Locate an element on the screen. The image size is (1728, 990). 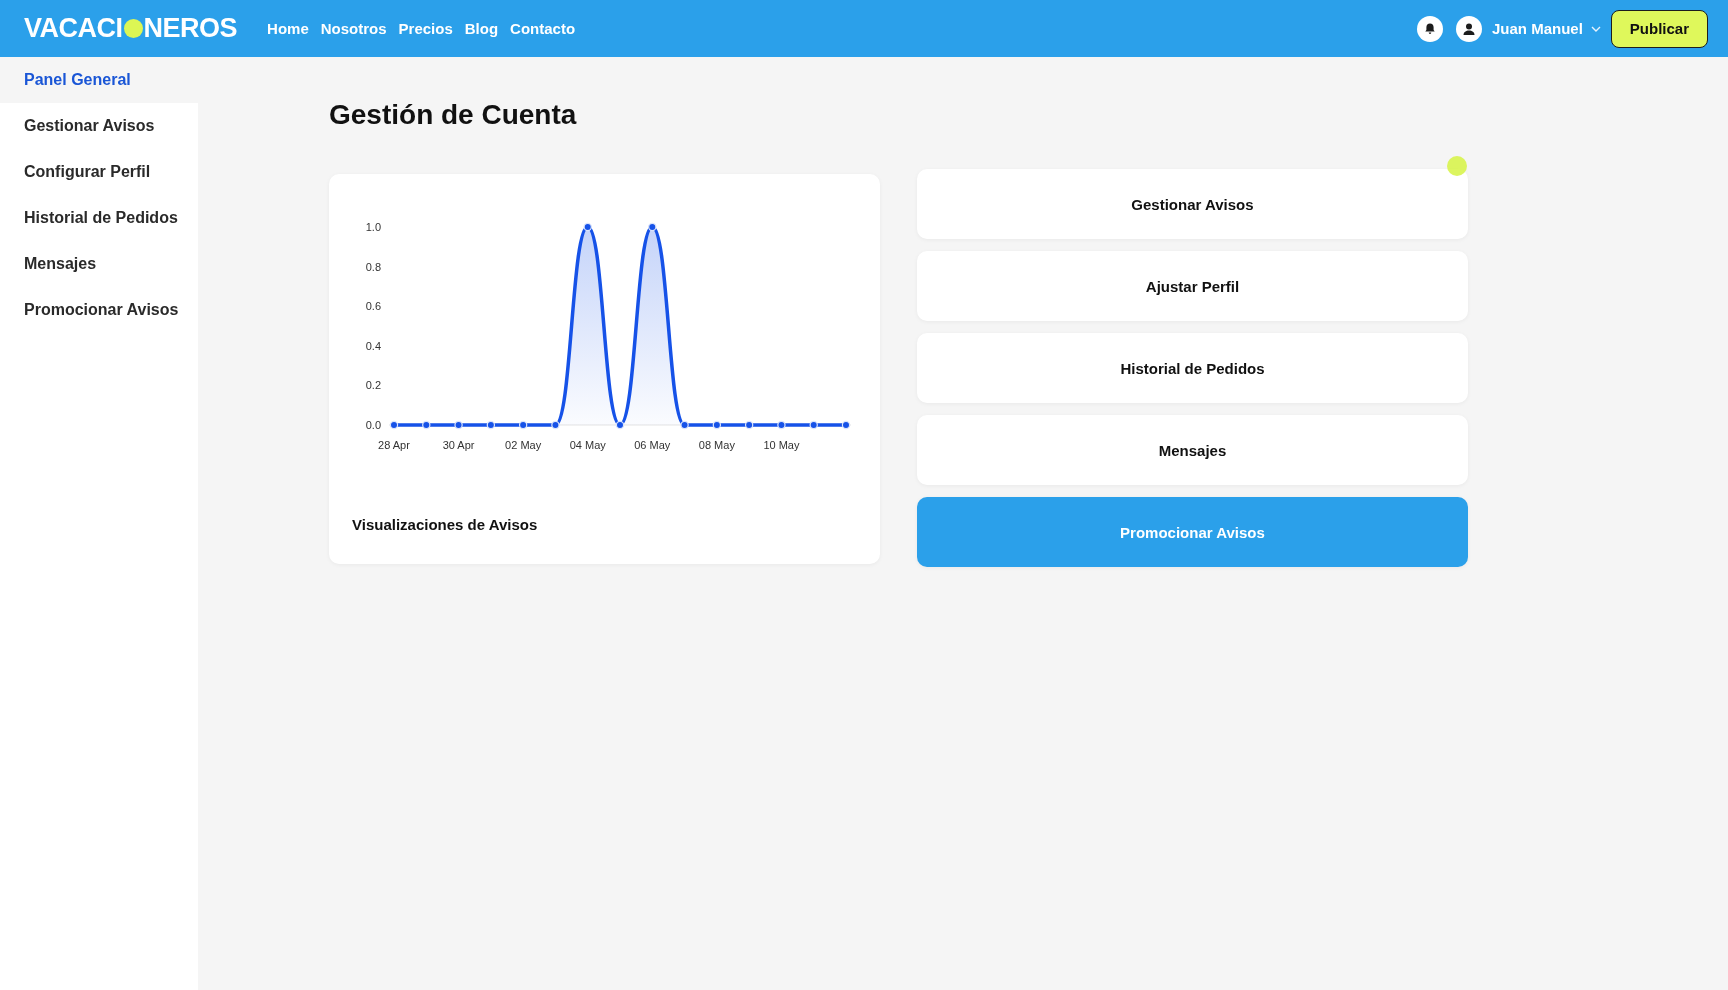
y-axis-label: 0.0 is located at coordinates (373, 425).